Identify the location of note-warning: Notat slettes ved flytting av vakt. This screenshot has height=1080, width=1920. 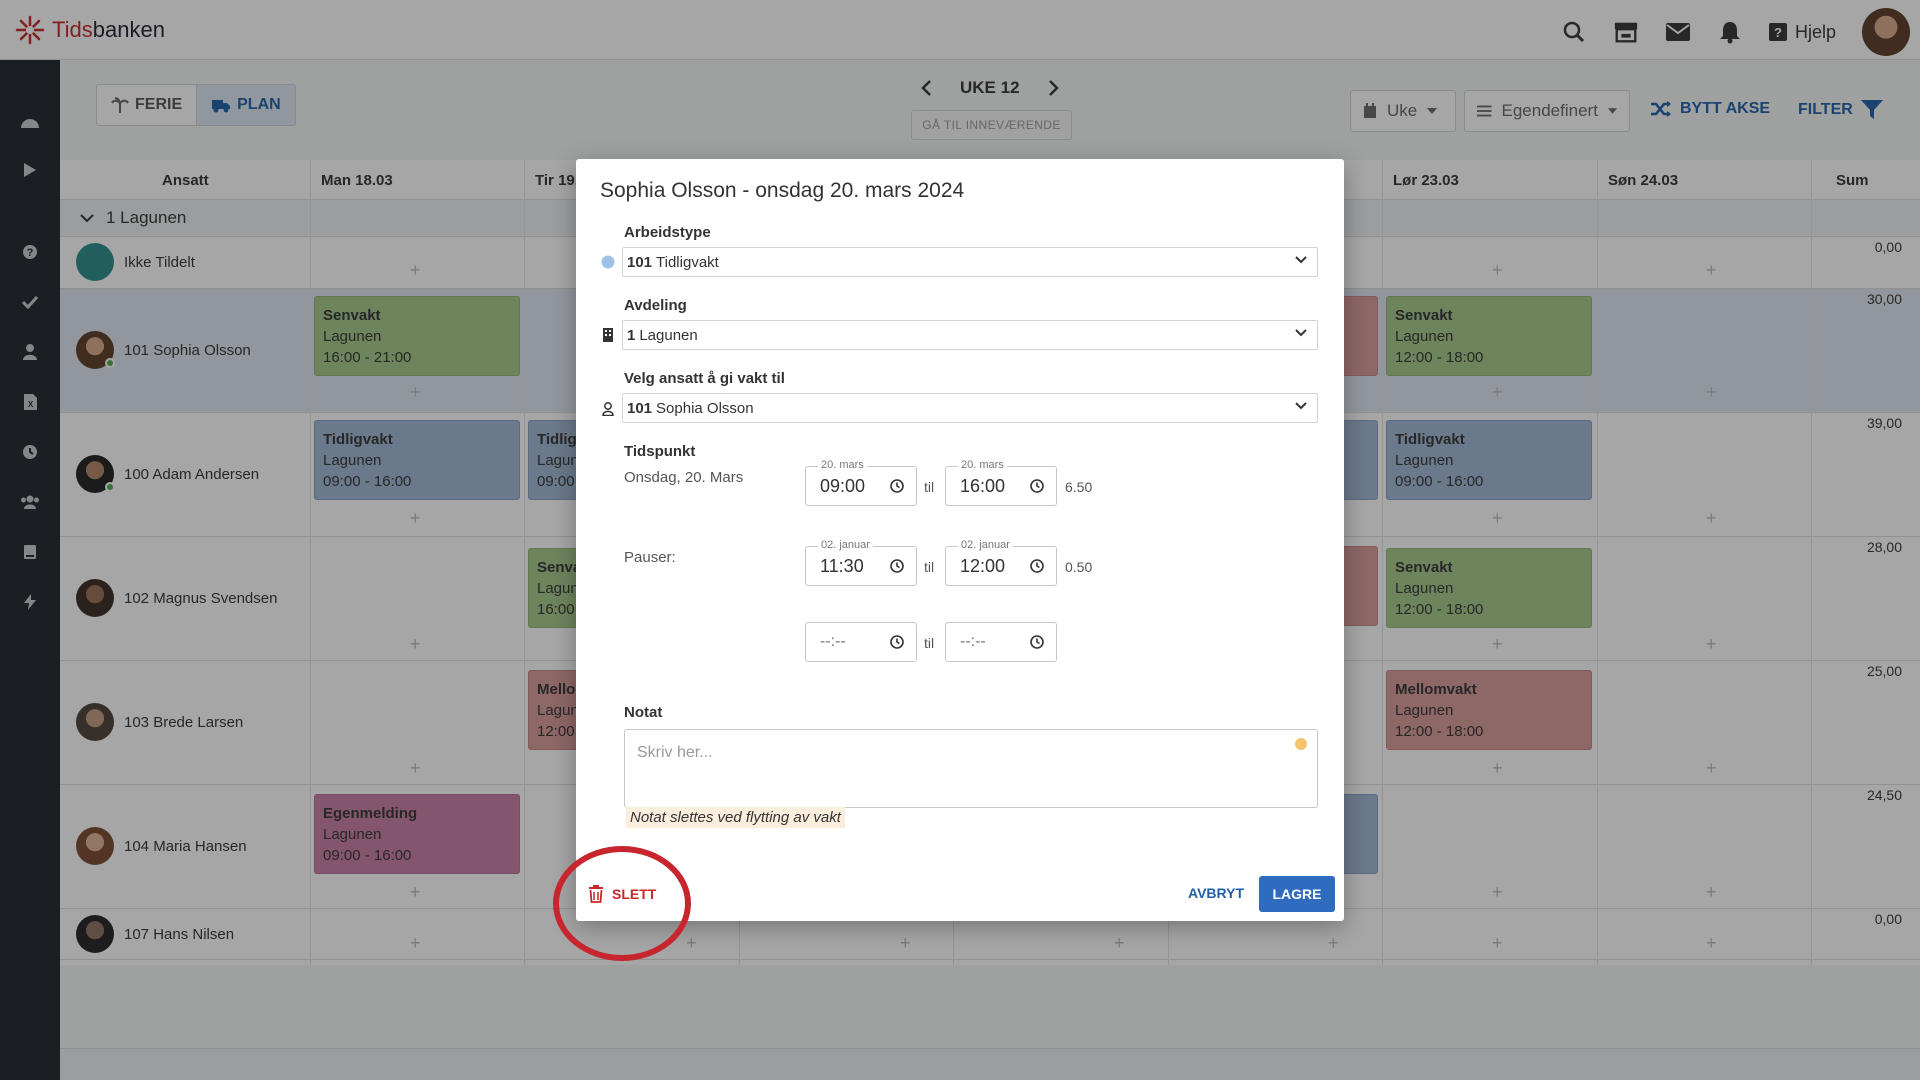
(735, 817).